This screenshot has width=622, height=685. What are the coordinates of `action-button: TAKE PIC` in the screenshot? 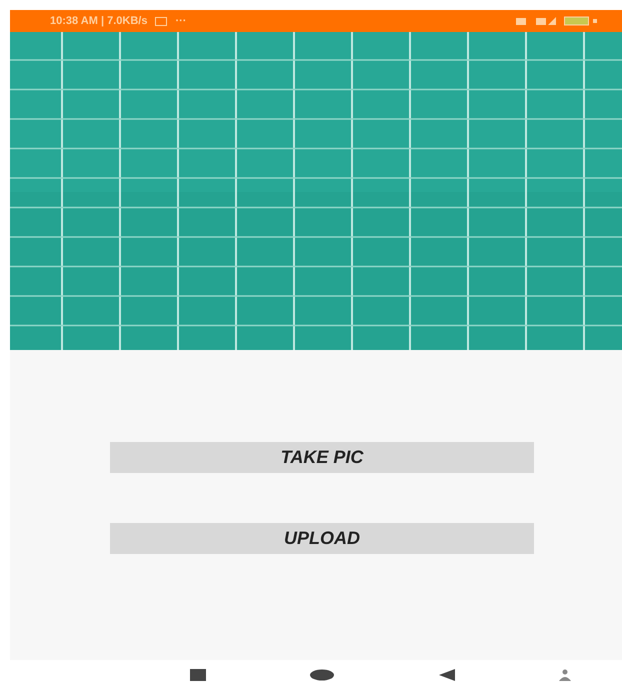 It's located at (322, 457).